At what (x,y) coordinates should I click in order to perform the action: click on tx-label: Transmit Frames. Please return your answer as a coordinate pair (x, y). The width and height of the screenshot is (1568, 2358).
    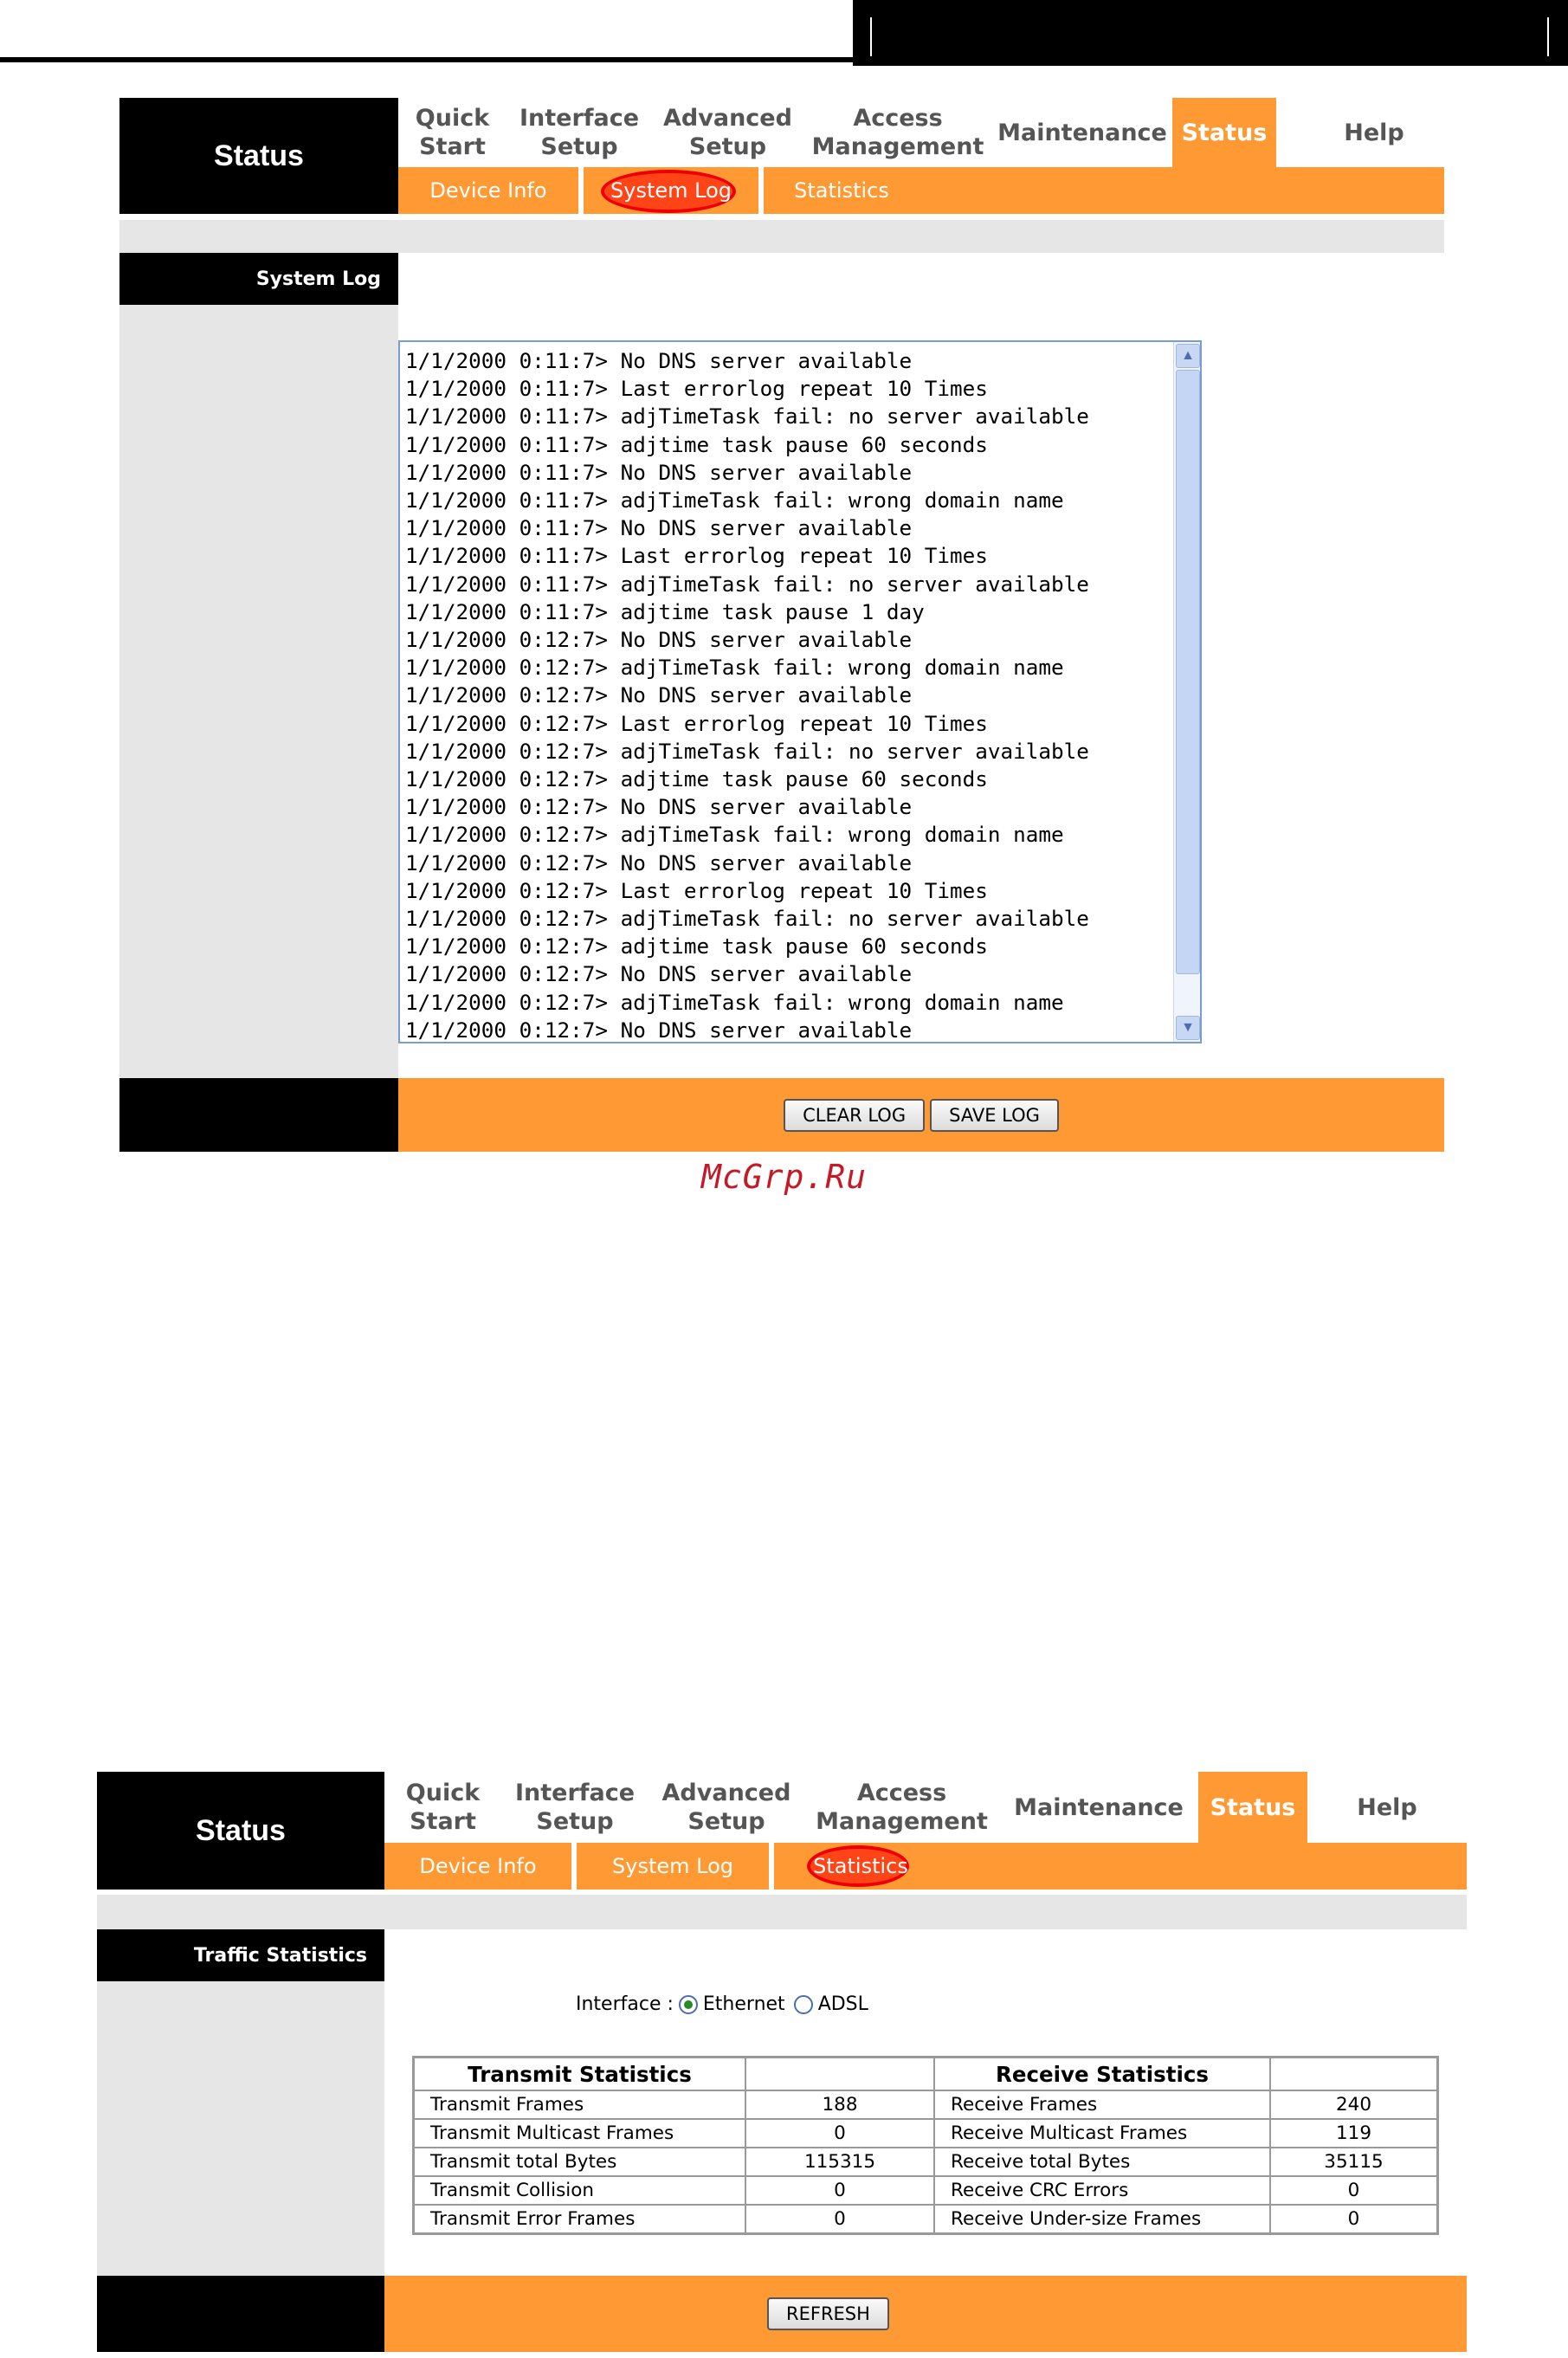
    Looking at the image, I should click on (579, 2105).